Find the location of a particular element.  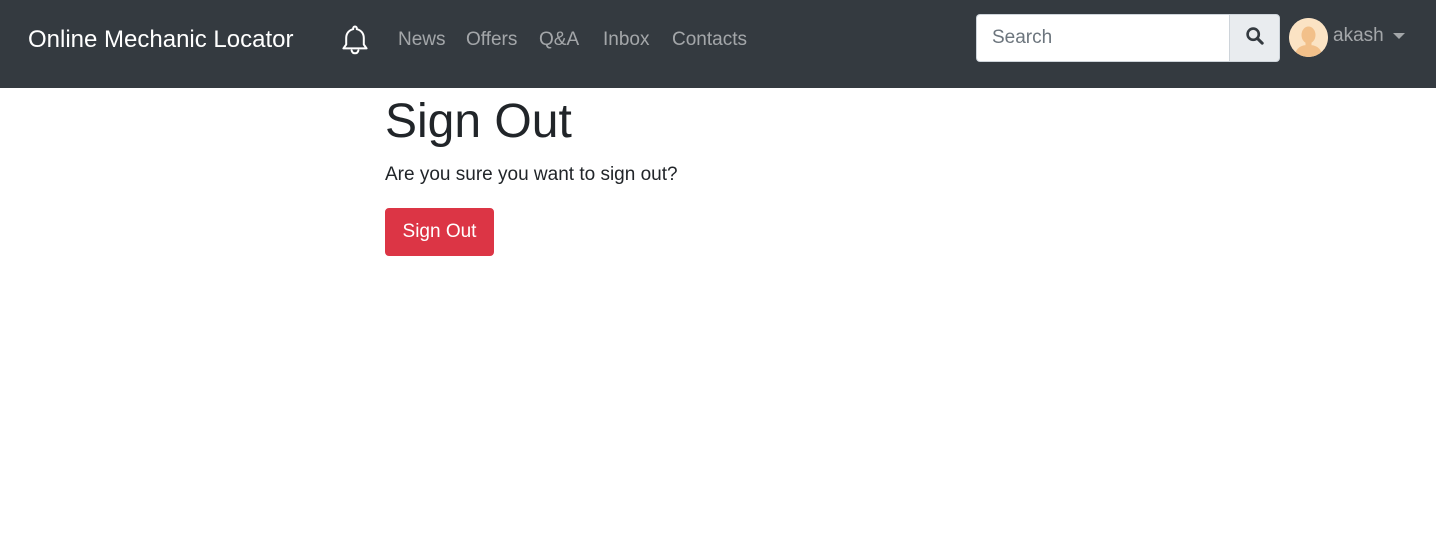

bell-icon is located at coordinates (355, 40).